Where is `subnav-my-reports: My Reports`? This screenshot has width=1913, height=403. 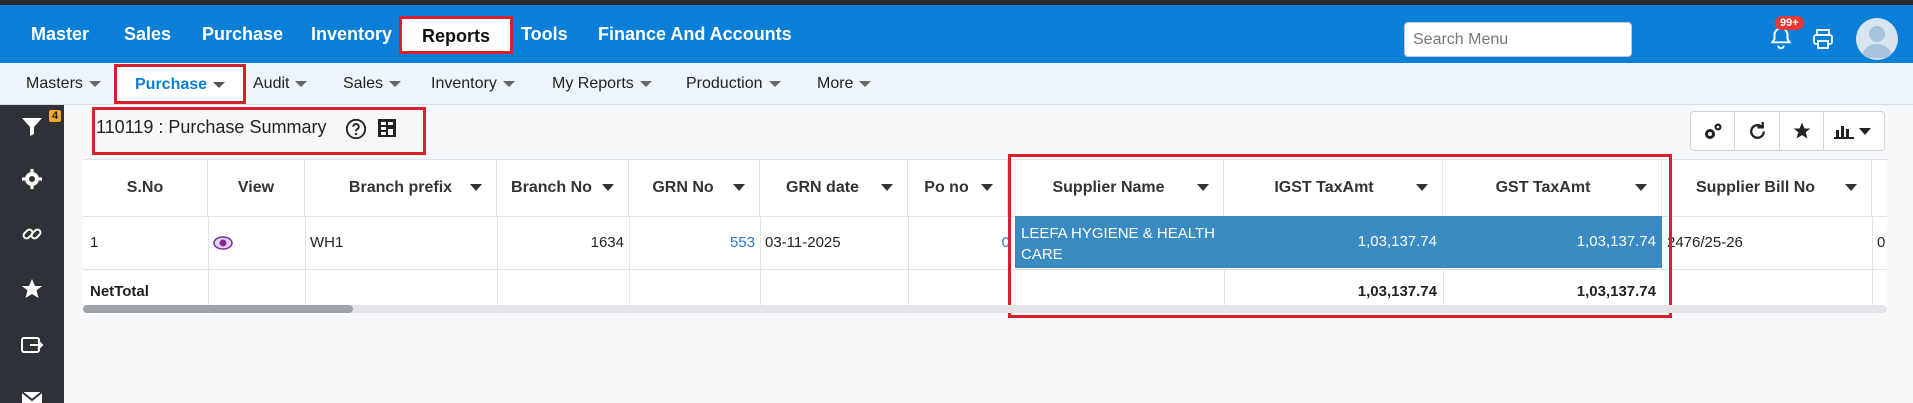
subnav-my-reports: My Reports is located at coordinates (602, 84).